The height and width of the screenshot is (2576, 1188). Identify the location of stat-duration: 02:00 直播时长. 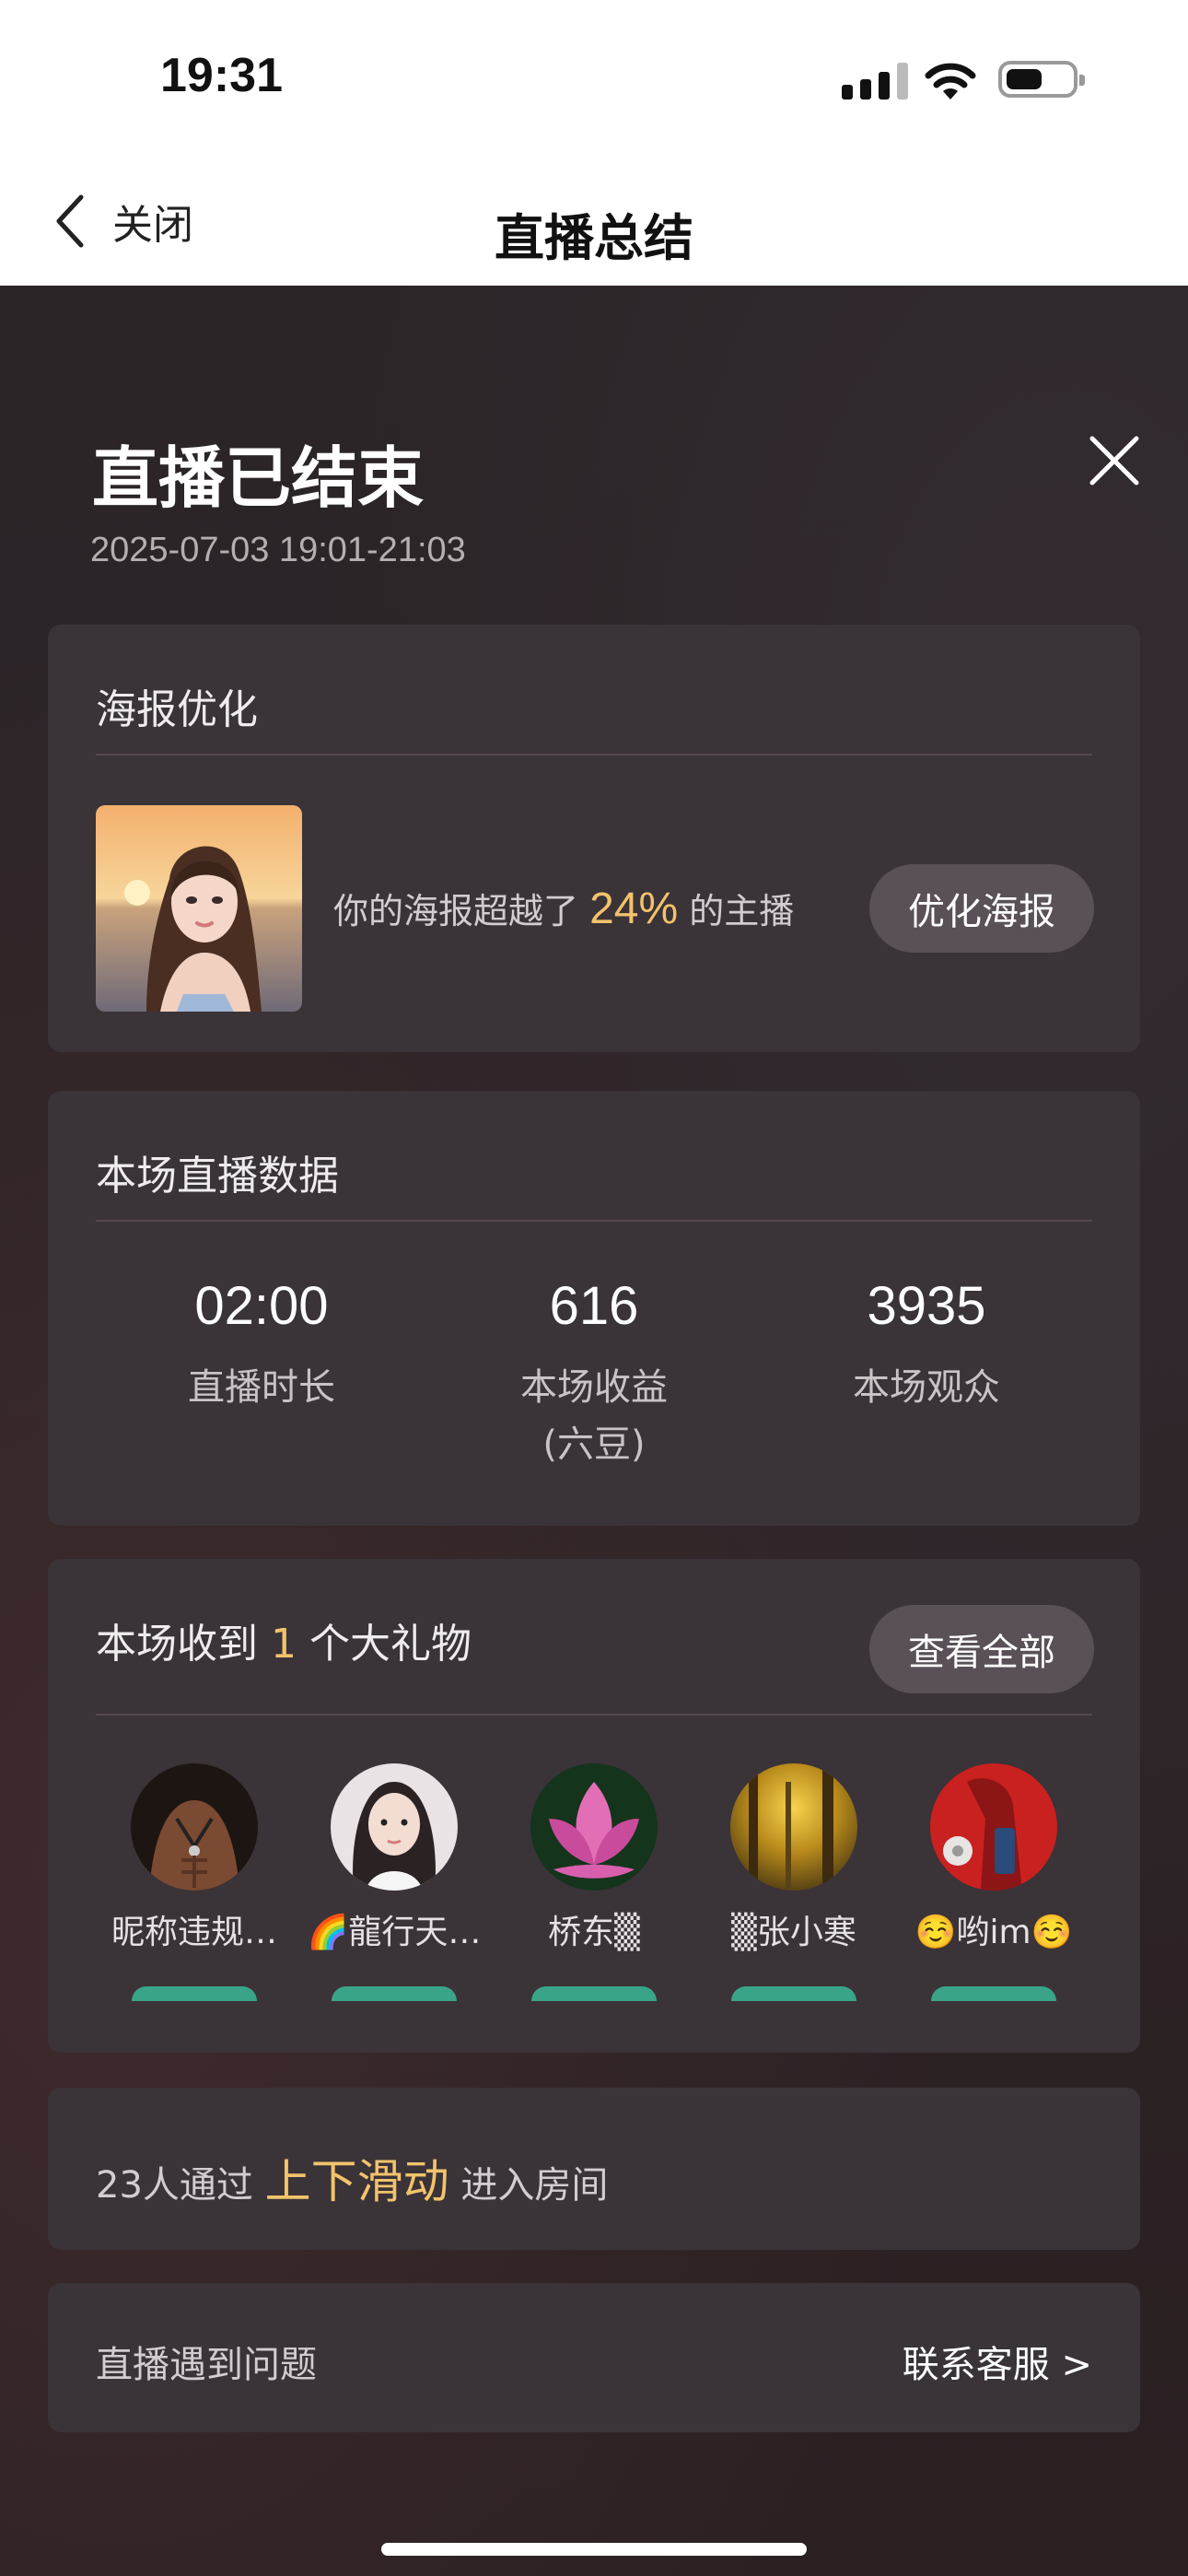
(261, 1345).